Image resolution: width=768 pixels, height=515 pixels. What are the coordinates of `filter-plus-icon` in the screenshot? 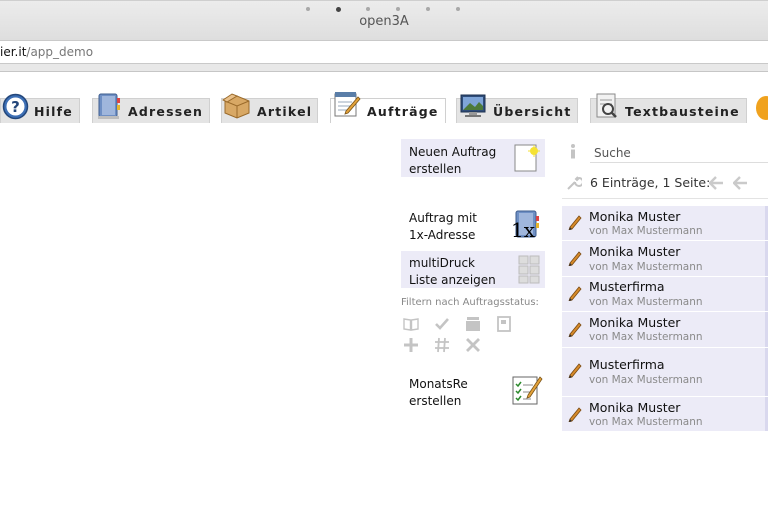 It's located at (411, 345).